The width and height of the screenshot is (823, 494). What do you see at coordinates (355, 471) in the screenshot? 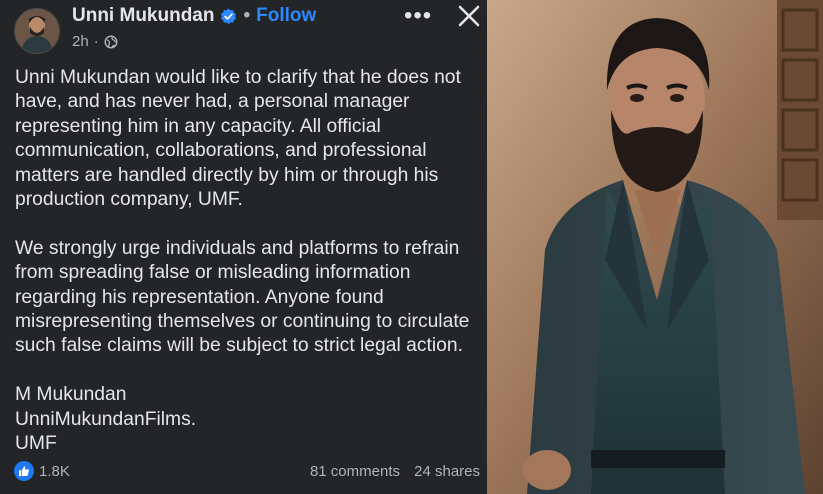
I see `comments-link: 81 comments` at bounding box center [355, 471].